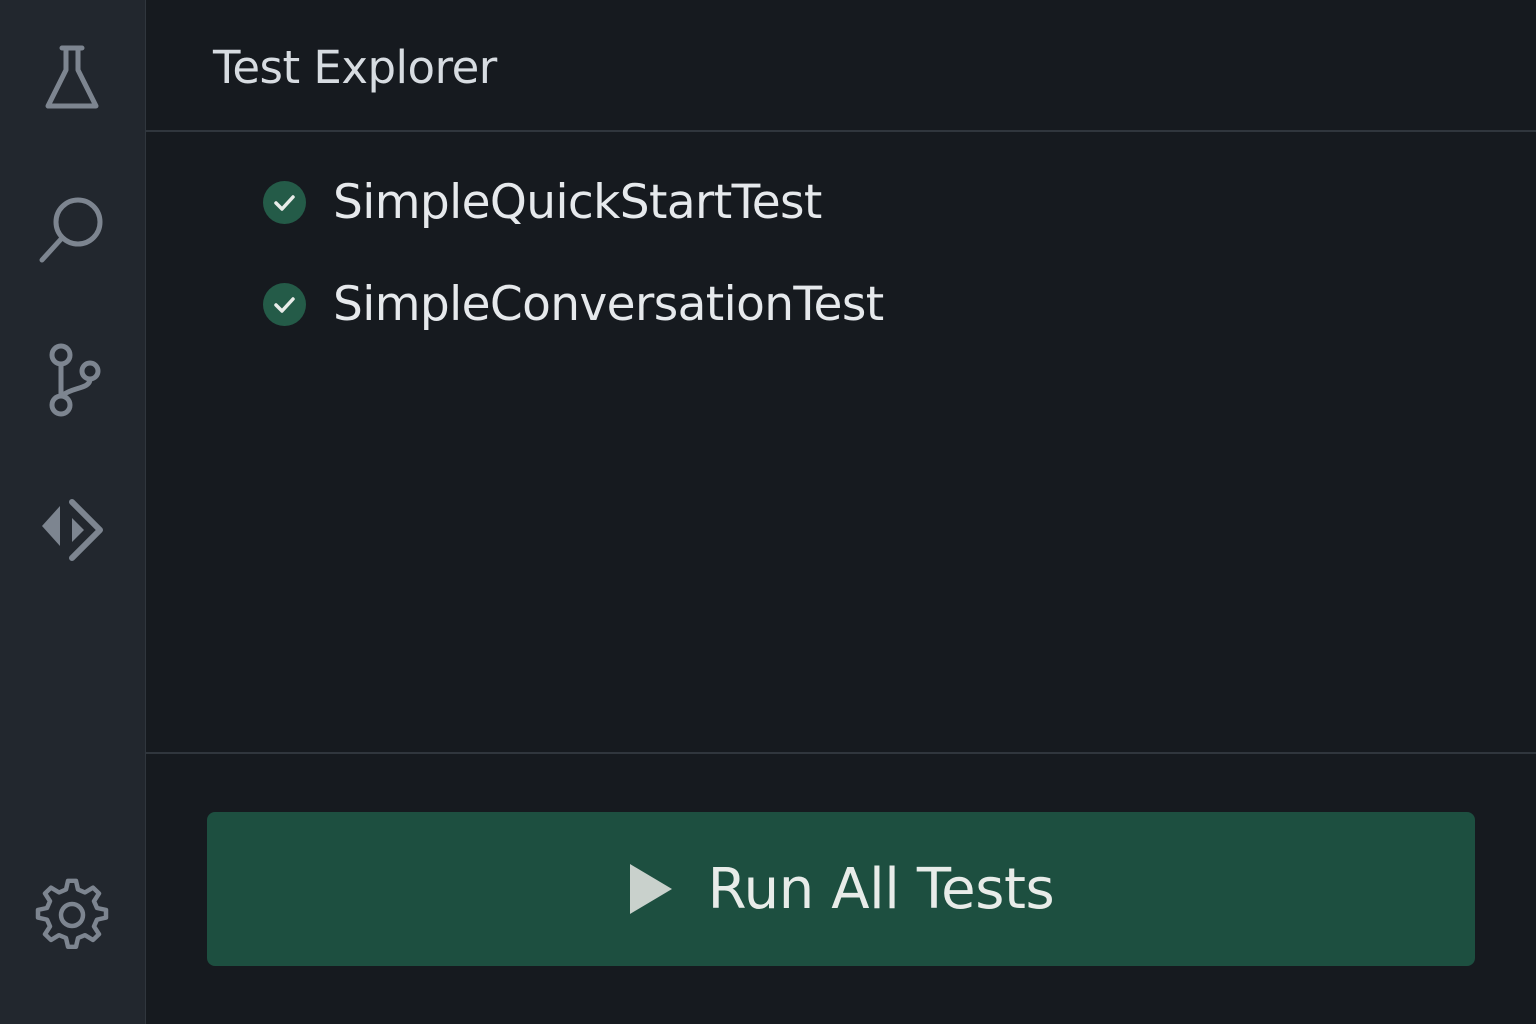 The image size is (1536, 1024). Describe the element at coordinates (355, 67) in the screenshot. I see `panel-title: Test Explorer` at that location.